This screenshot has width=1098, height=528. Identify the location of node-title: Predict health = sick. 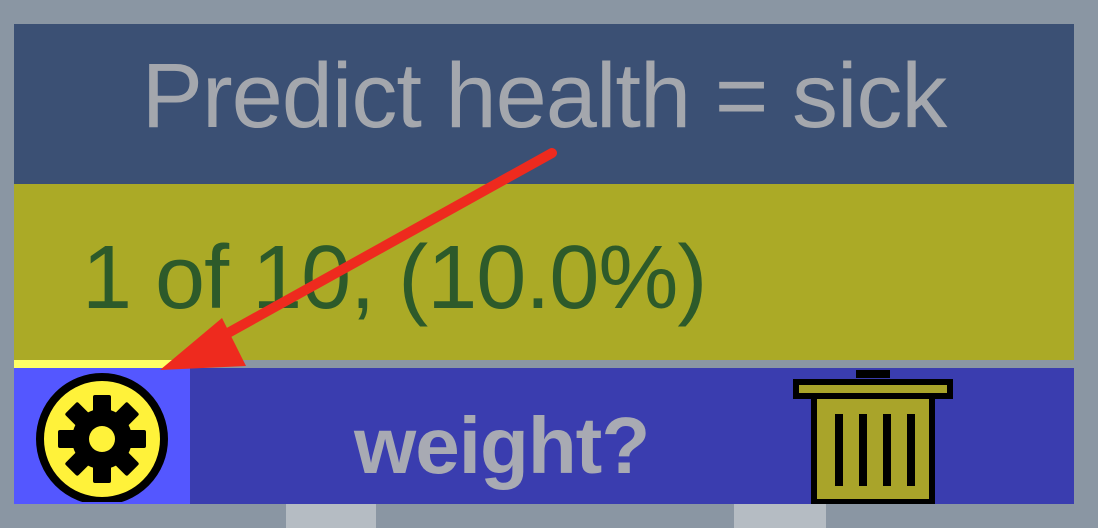
(544, 96).